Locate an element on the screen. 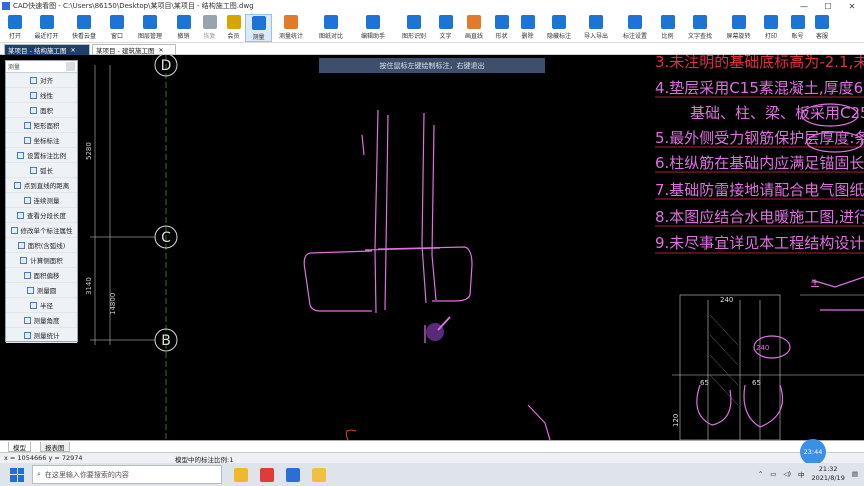 The image size is (864, 486). measure-tool-item: 测量统计 is located at coordinates (41, 335).